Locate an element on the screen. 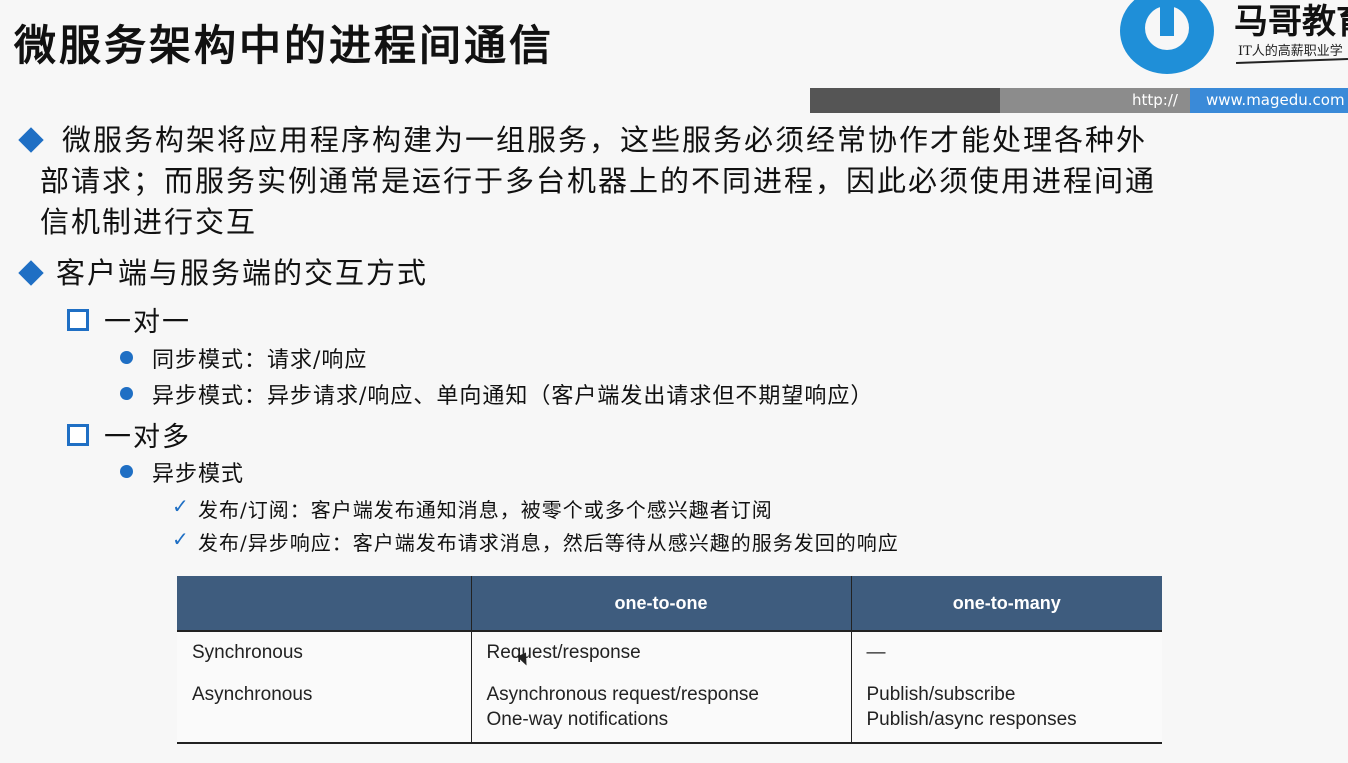  row-label-synchronous: Synchronous is located at coordinates (324, 653).